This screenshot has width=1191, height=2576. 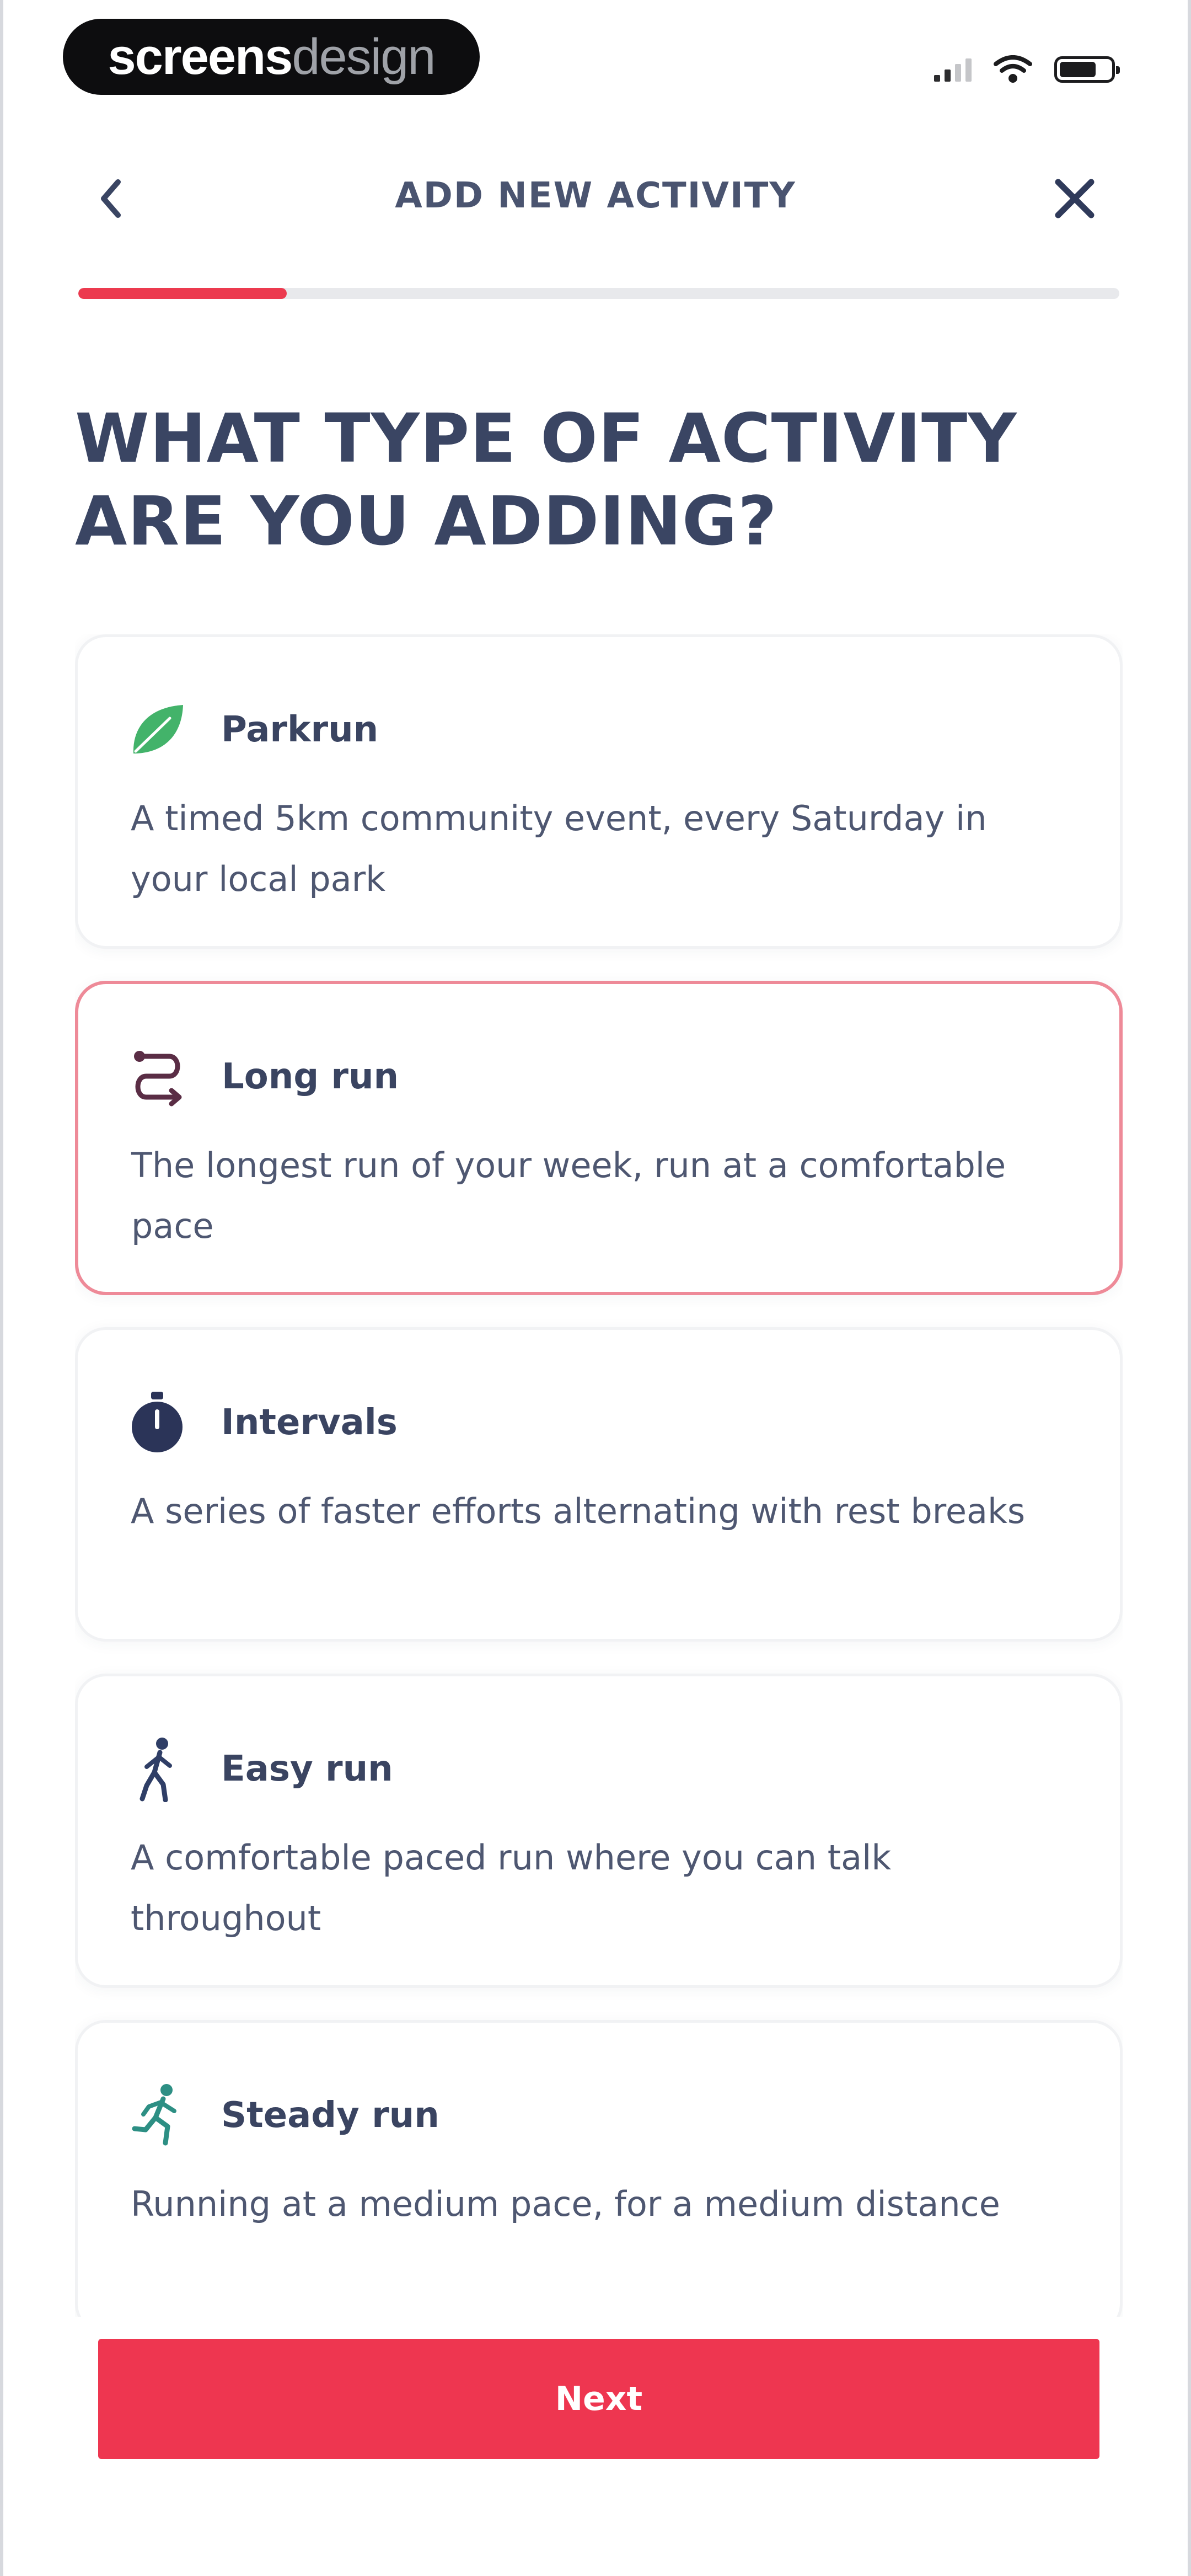 What do you see at coordinates (307, 1769) in the screenshot?
I see `activity-name: Easy run` at bounding box center [307, 1769].